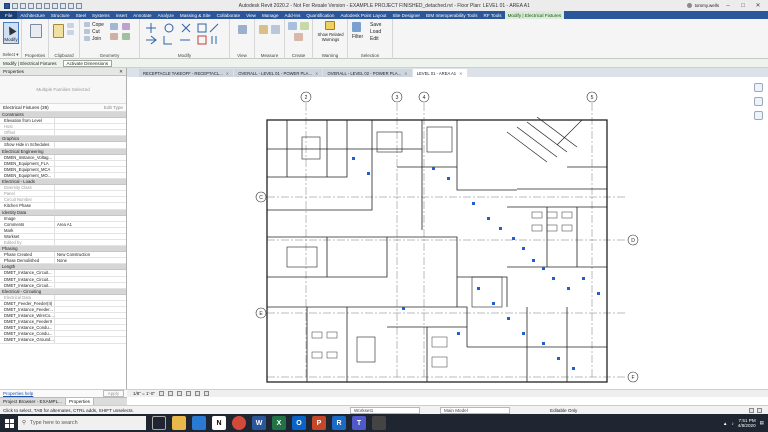  What do you see at coordinates (114, 36) in the screenshot?
I see `split-face-icon` at bounding box center [114, 36].